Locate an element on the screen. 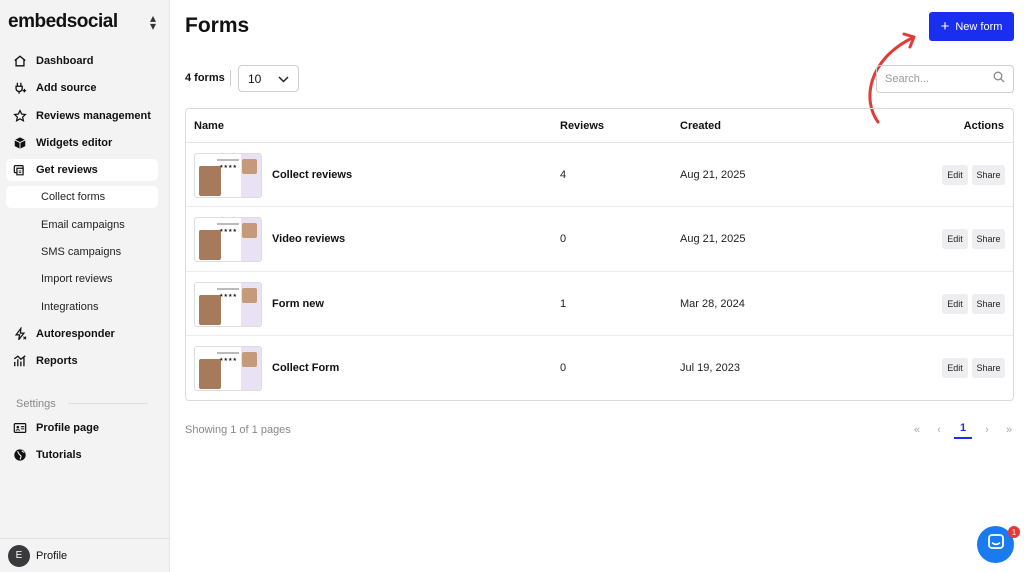 This screenshot has width=1024, height=572. search-box is located at coordinates (945, 79).